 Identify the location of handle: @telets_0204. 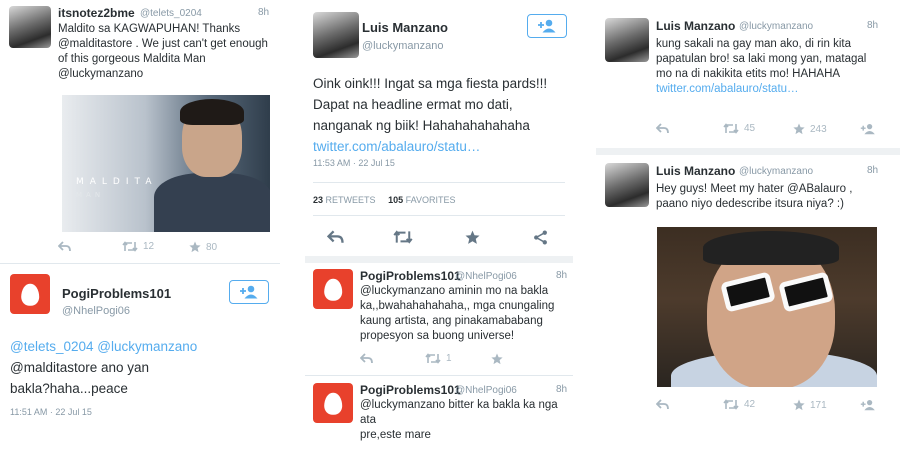
(171, 13).